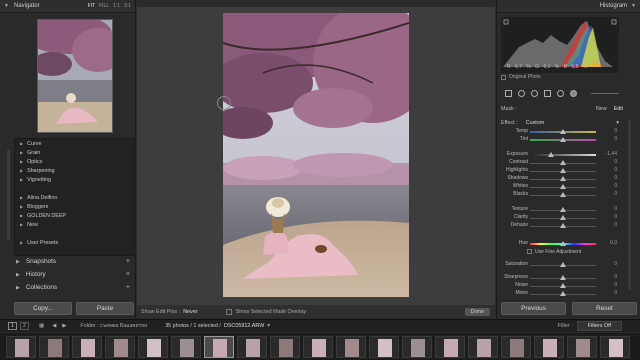 This screenshot has width=640, height=360. What do you see at coordinates (563, 155) in the screenshot?
I see `slider-track` at bounding box center [563, 155].